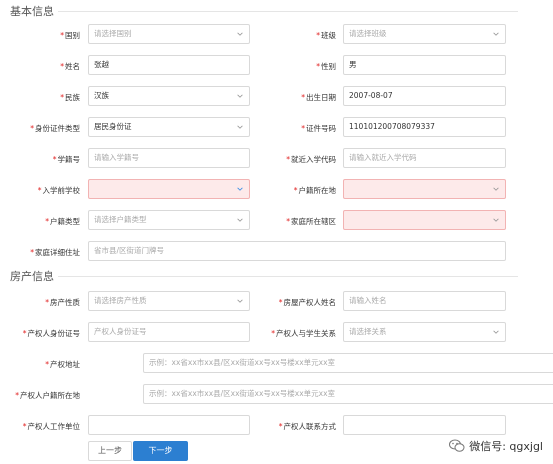  Describe the element at coordinates (506, 446) in the screenshot. I see `watermark-text: 微信号: qgxjgl` at that location.